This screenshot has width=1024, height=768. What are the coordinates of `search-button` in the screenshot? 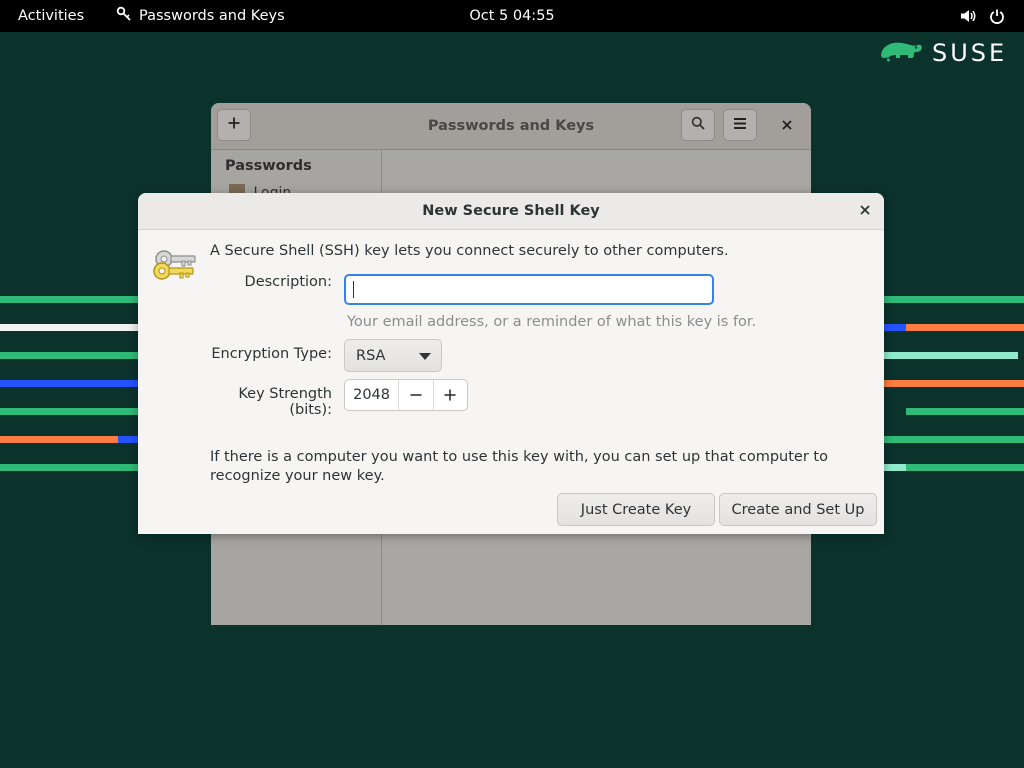 It's located at (698, 125).